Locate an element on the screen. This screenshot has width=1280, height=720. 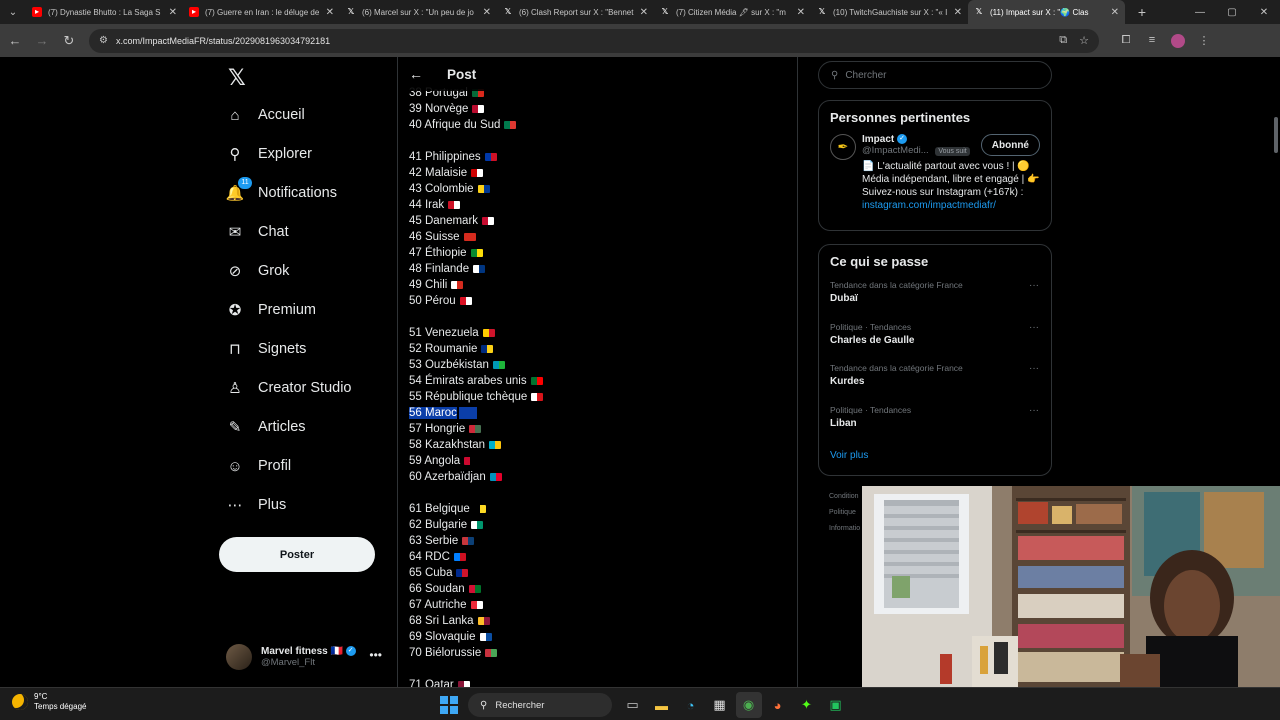
post-button: Poster is located at coordinates (297, 554).